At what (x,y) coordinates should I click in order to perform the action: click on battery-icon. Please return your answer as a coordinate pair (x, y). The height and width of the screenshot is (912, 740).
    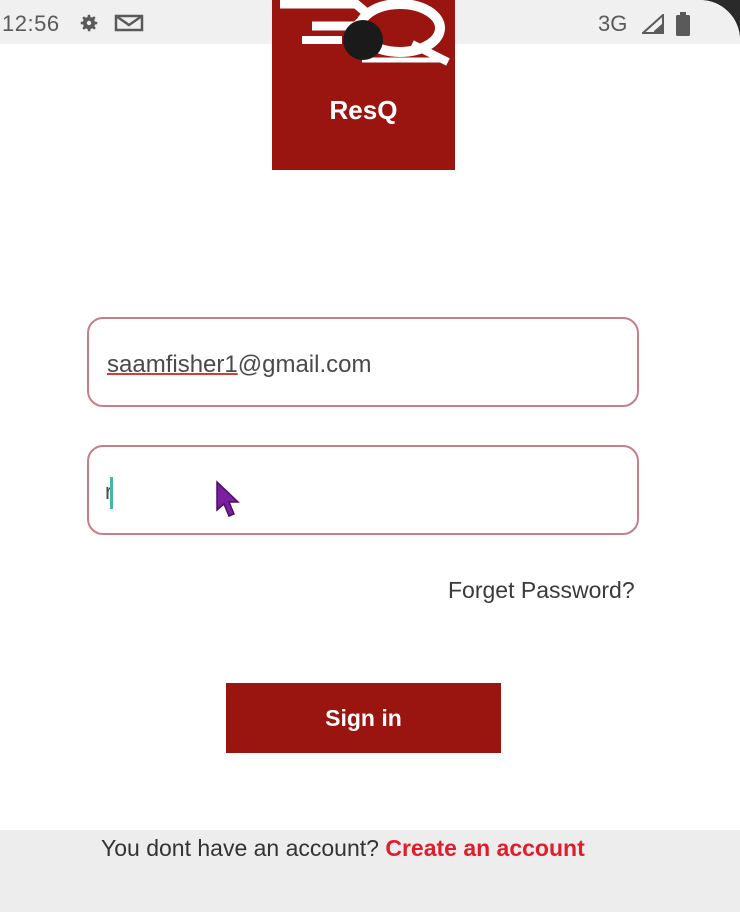
    Looking at the image, I should click on (683, 24).